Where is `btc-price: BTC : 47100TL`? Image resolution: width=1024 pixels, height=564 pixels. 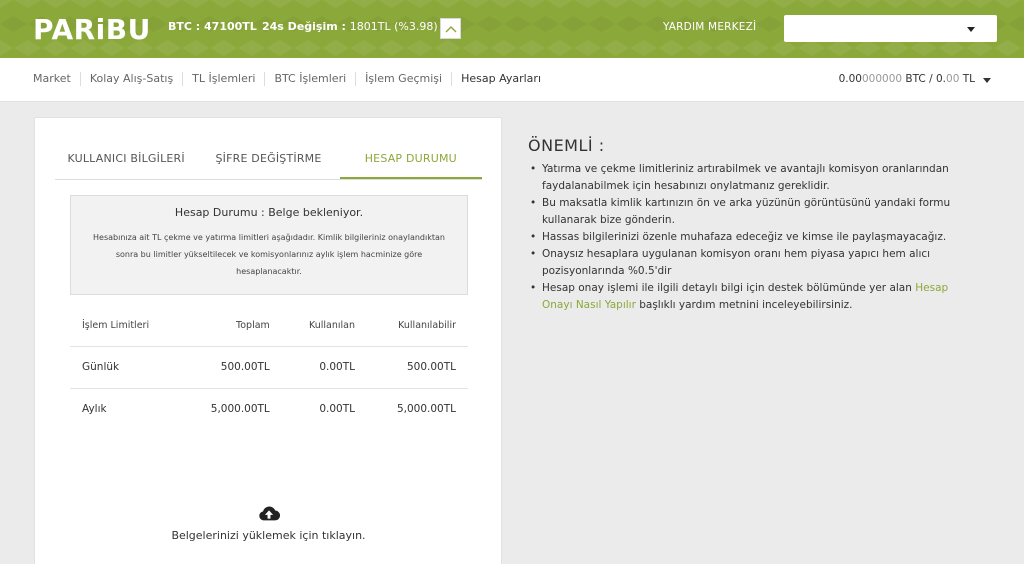
btc-price: BTC : 47100TL is located at coordinates (212, 26).